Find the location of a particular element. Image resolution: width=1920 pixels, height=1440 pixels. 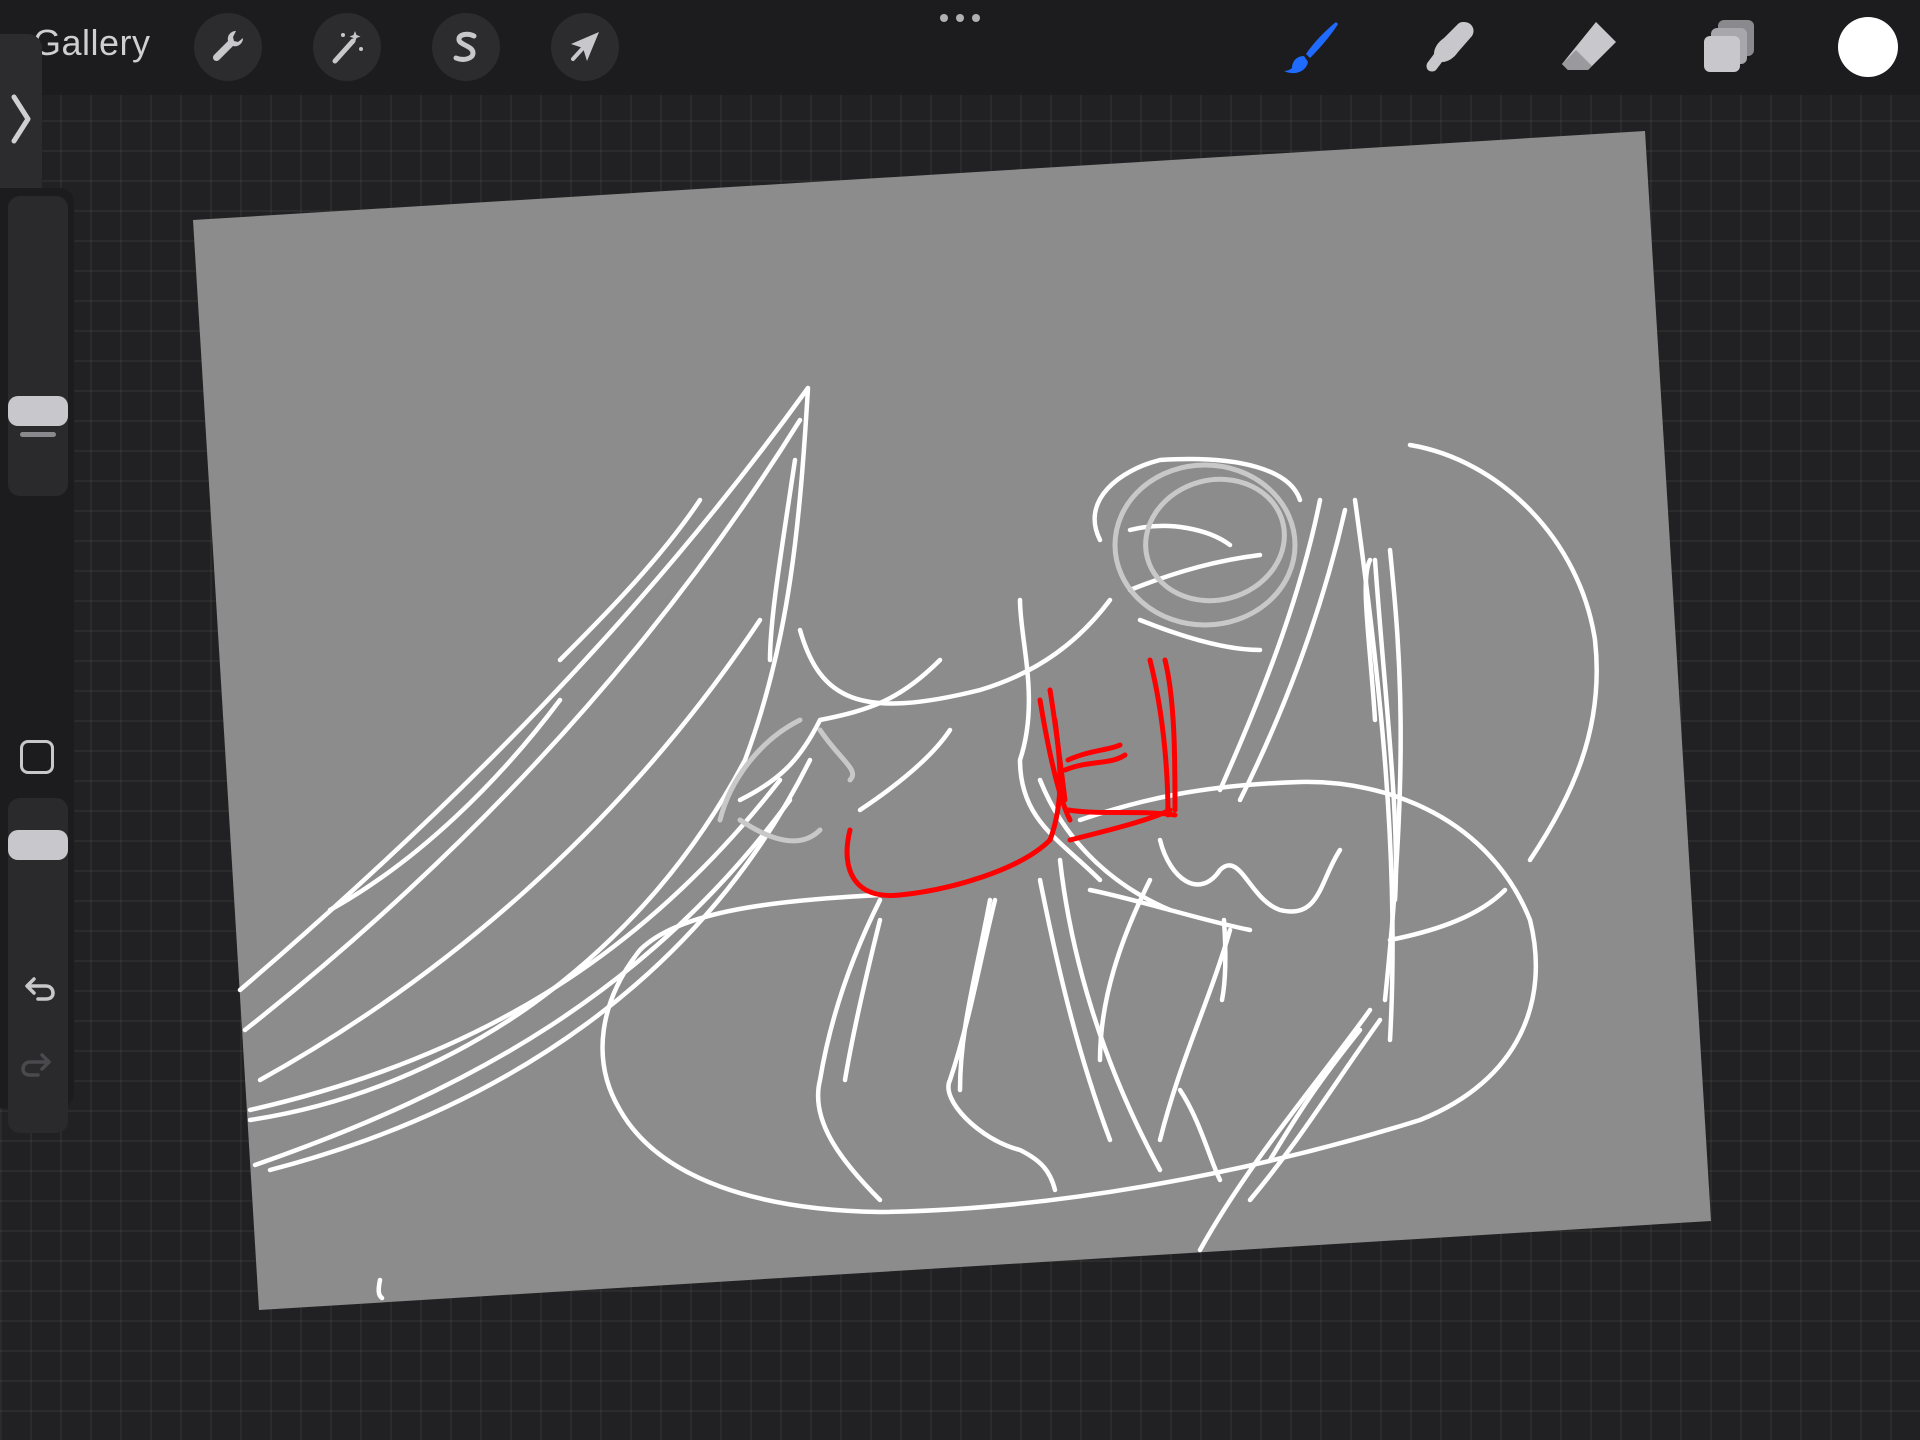

smudge-finger-icon is located at coordinates (1450, 47).